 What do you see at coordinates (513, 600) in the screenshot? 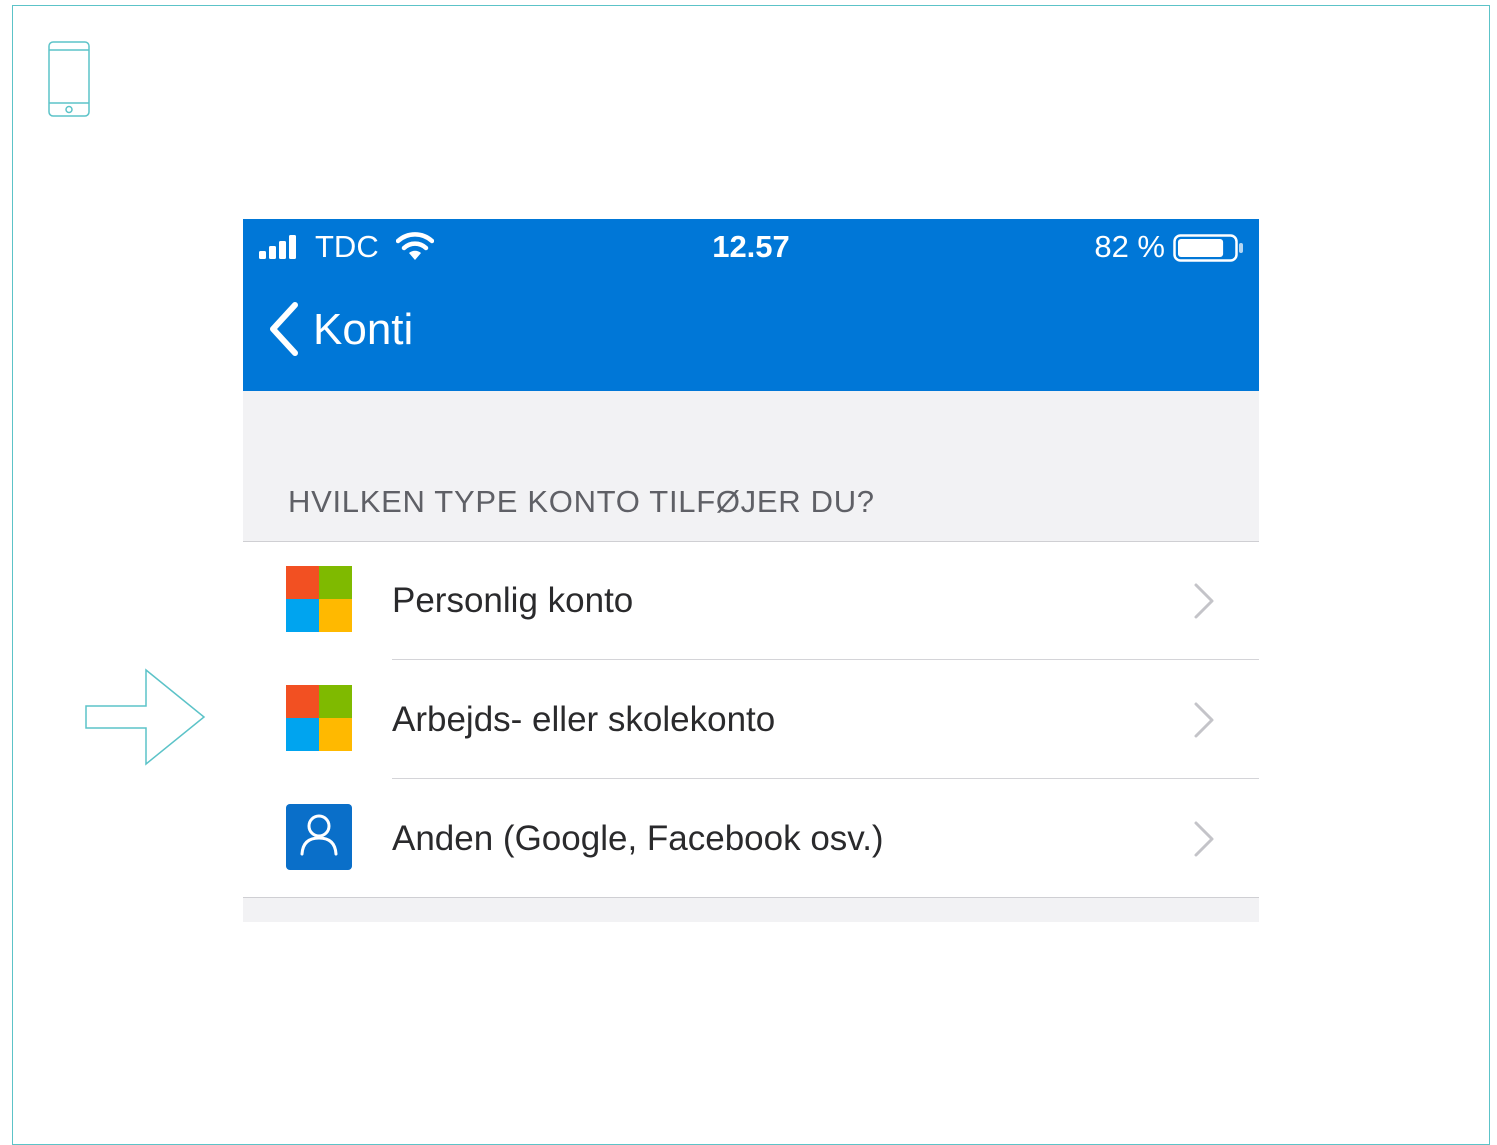
I see `option-label: Personlig konto` at bounding box center [513, 600].